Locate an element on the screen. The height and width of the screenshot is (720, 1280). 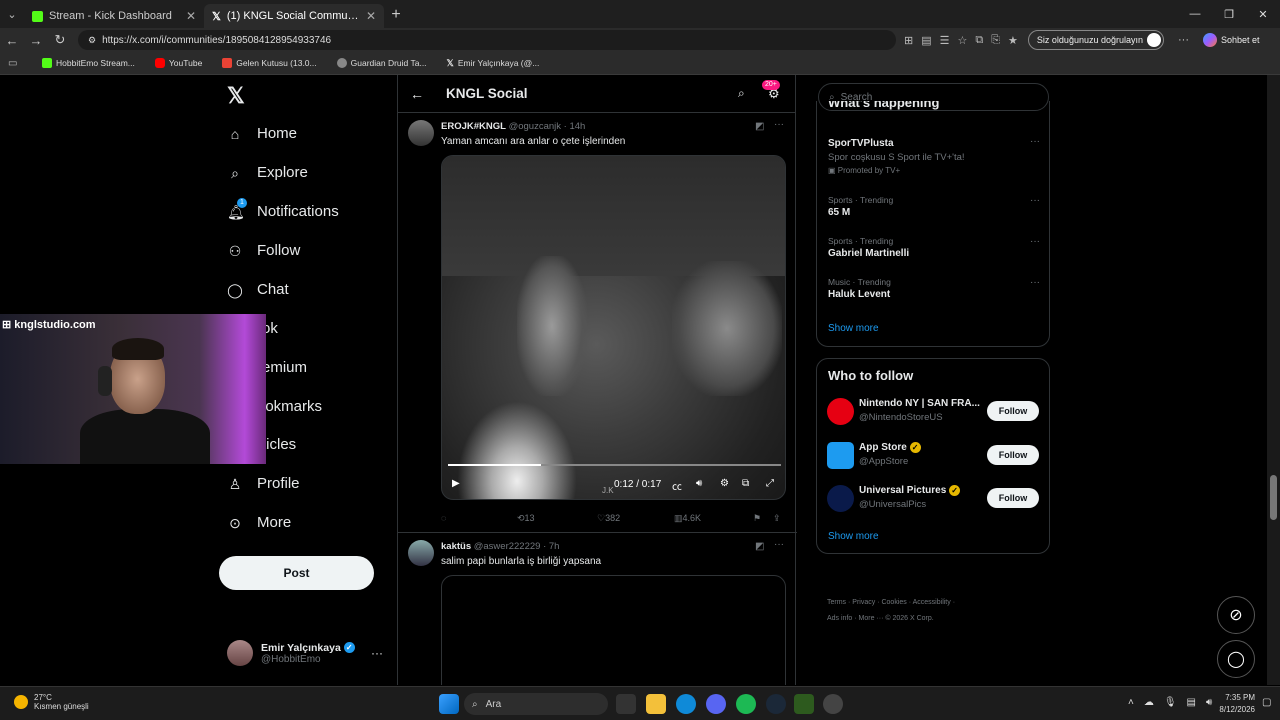
back-icon: ← is located at coordinates (12, 40).